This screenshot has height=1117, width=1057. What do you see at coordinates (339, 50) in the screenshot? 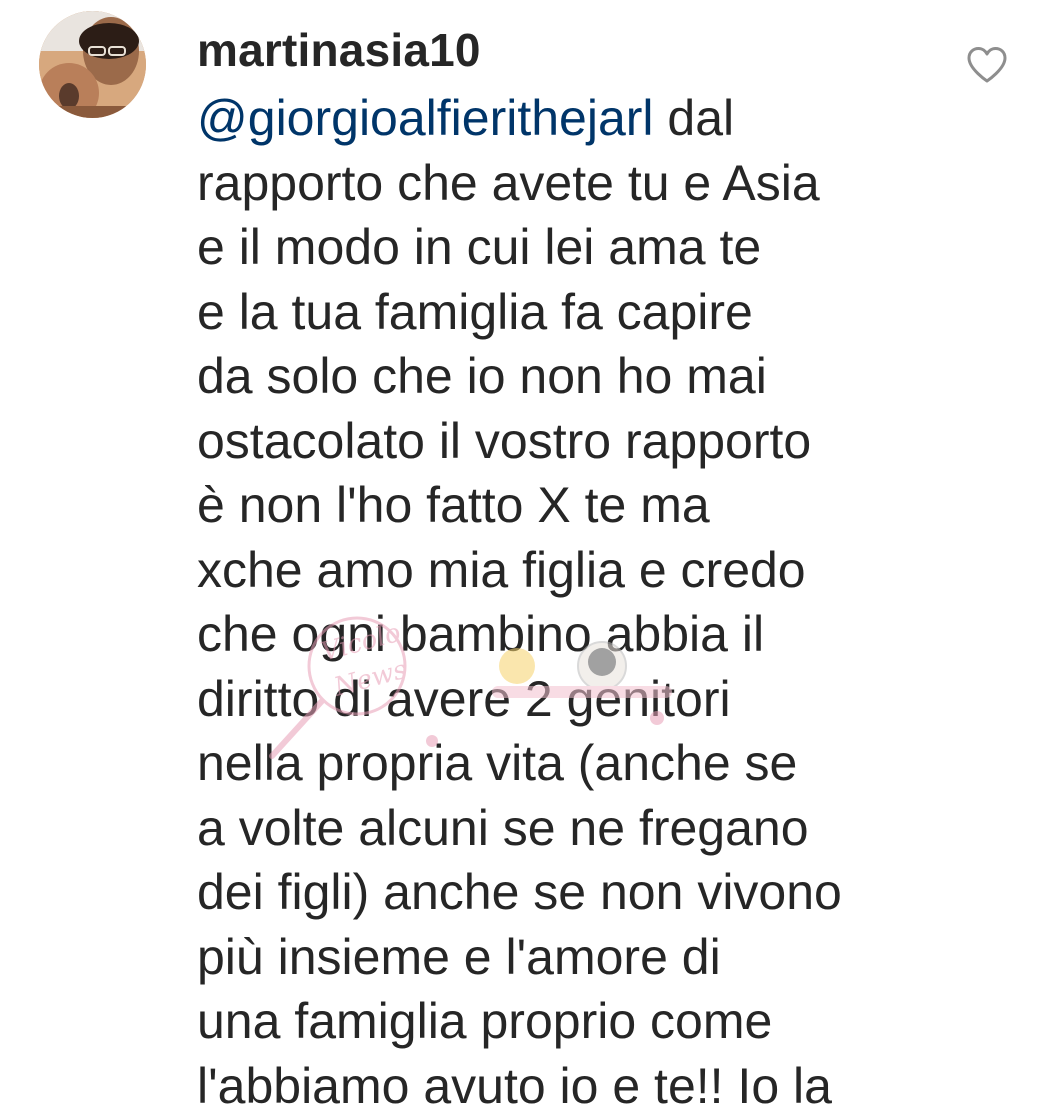
I see `comment-username: martinasia10` at bounding box center [339, 50].